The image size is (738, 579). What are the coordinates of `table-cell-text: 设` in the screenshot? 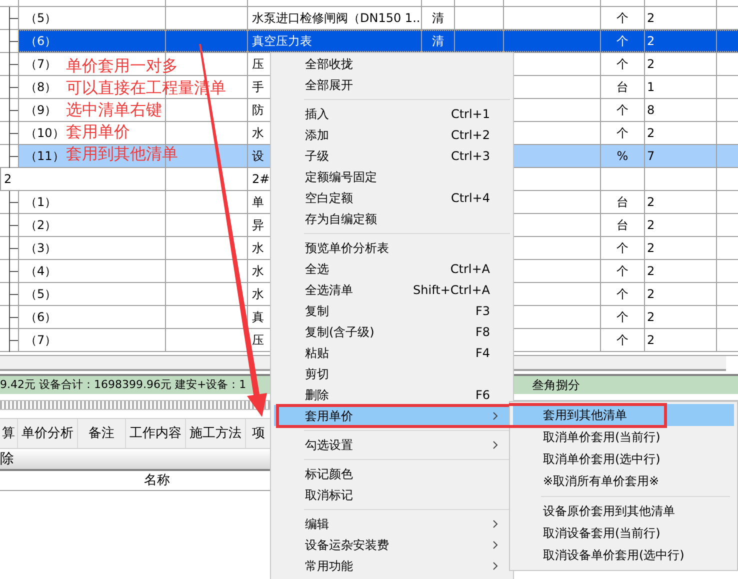 It's located at (257, 156).